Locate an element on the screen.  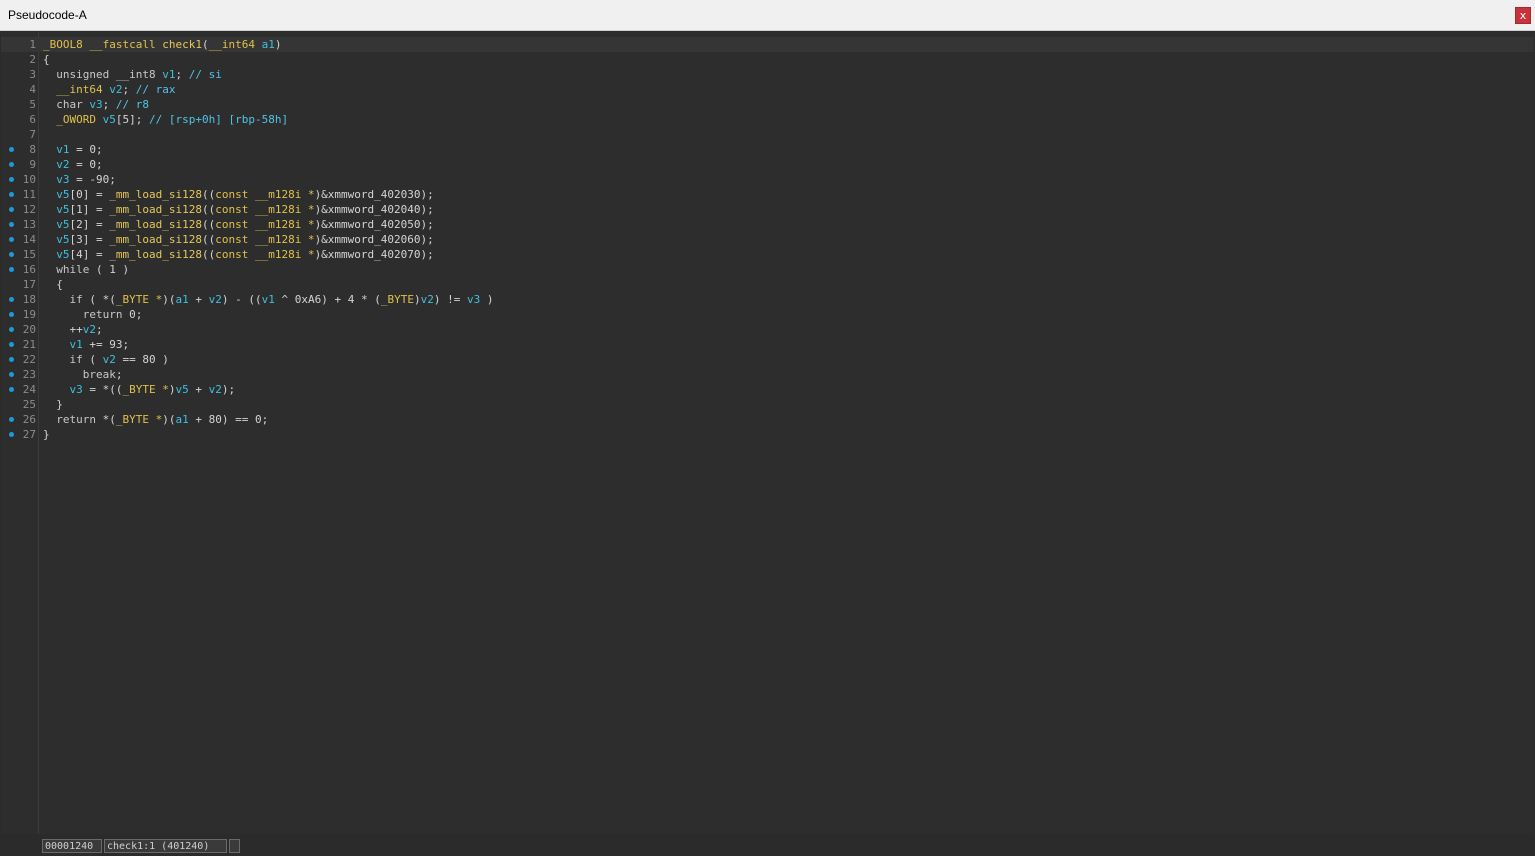
code-line: 3 unsigned __int8 v1; // si is located at coordinates (767, 74).